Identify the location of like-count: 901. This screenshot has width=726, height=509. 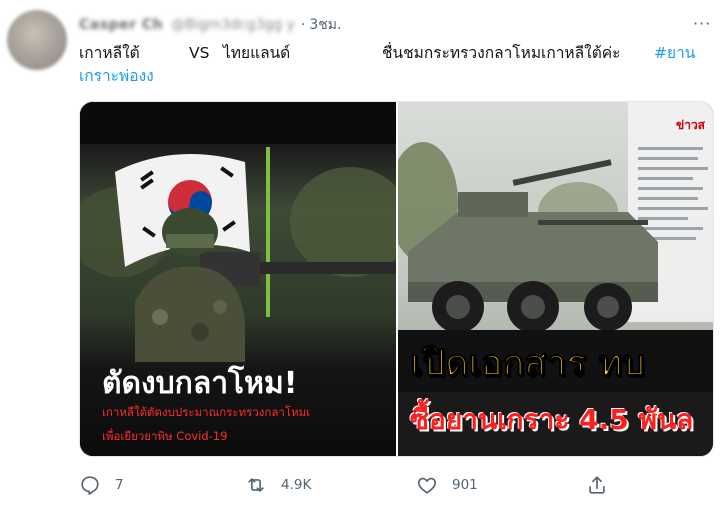
(465, 485).